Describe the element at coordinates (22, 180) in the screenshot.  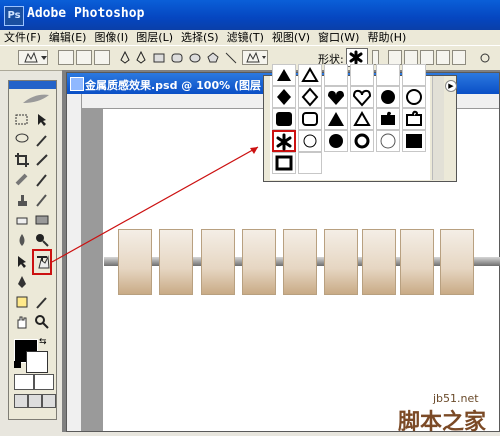
I see `healing-tool` at that location.